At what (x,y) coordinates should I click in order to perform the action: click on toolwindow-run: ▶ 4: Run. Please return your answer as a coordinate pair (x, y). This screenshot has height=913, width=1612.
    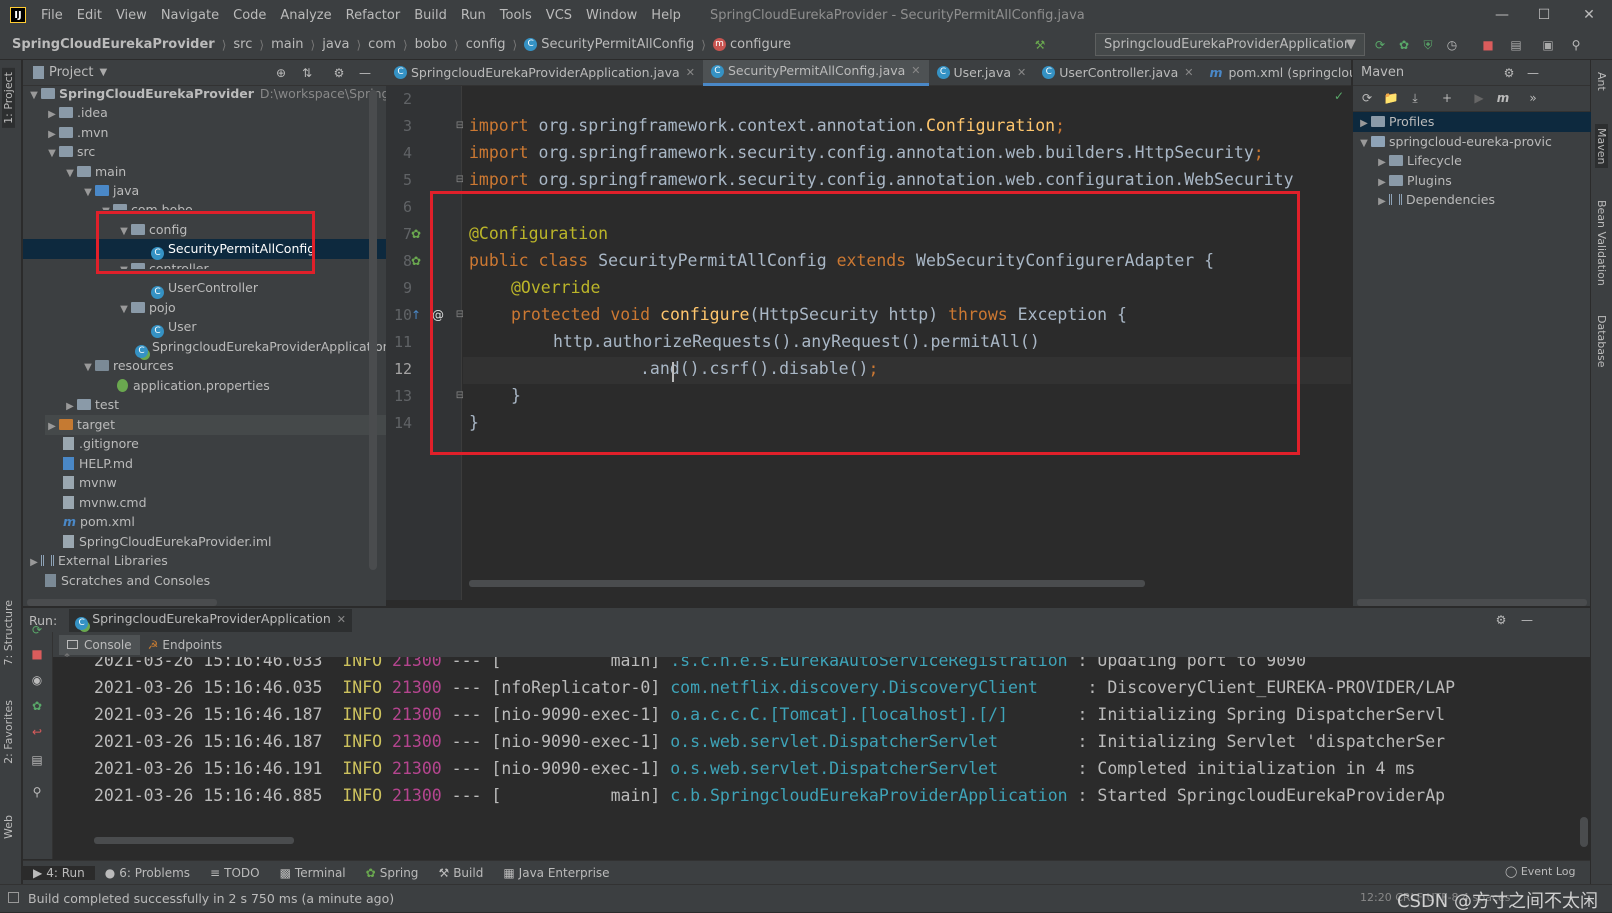
    Looking at the image, I should click on (59, 872).